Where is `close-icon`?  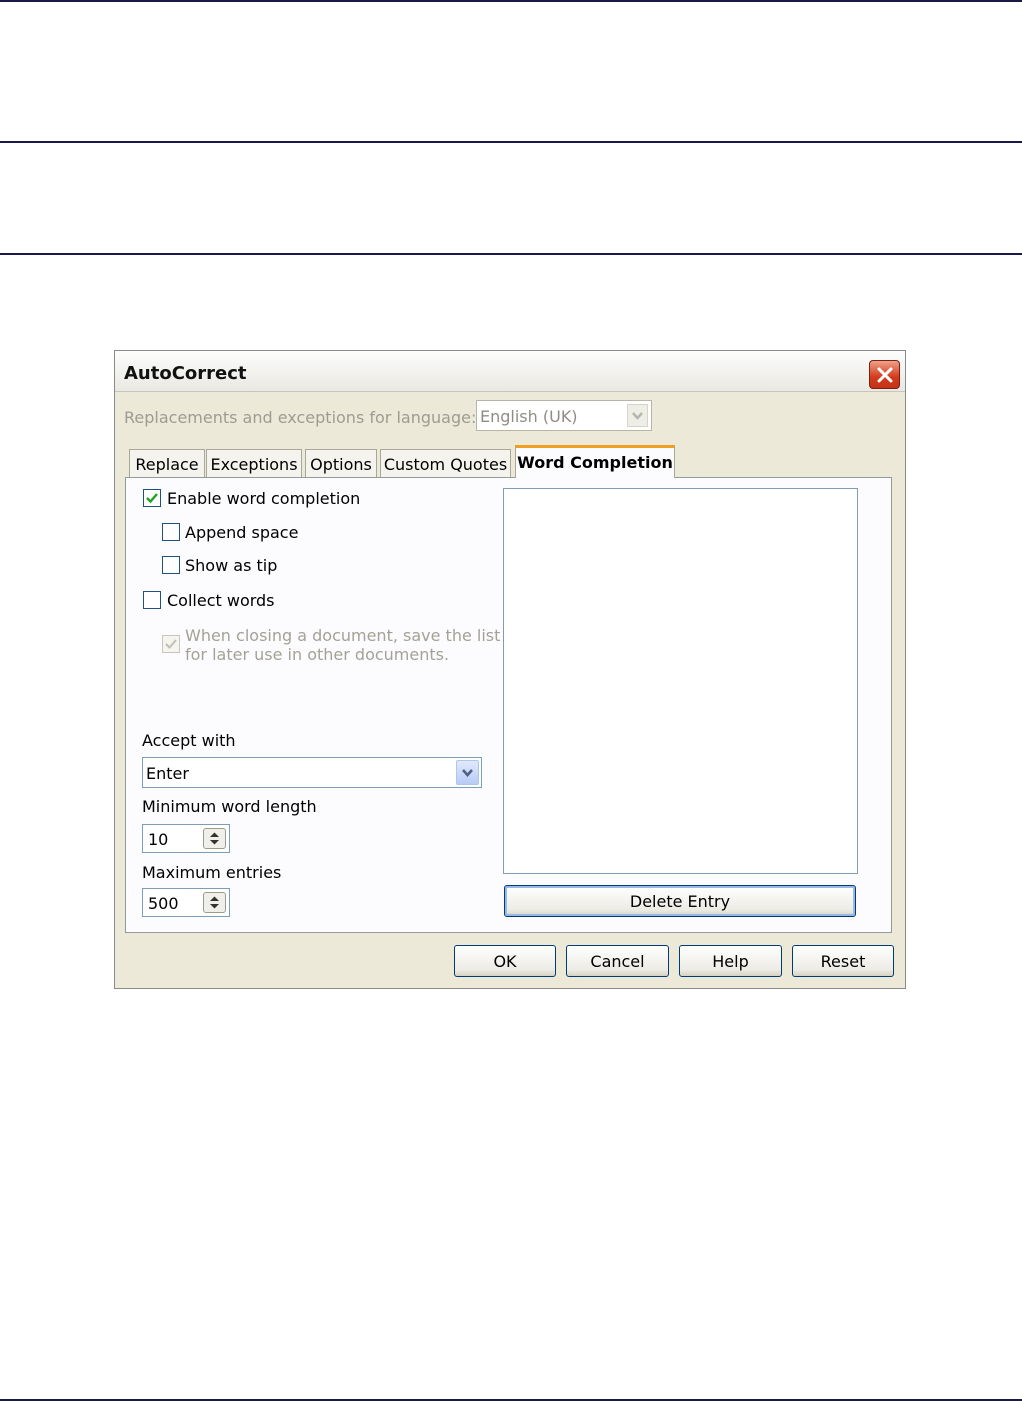
close-icon is located at coordinates (885, 375).